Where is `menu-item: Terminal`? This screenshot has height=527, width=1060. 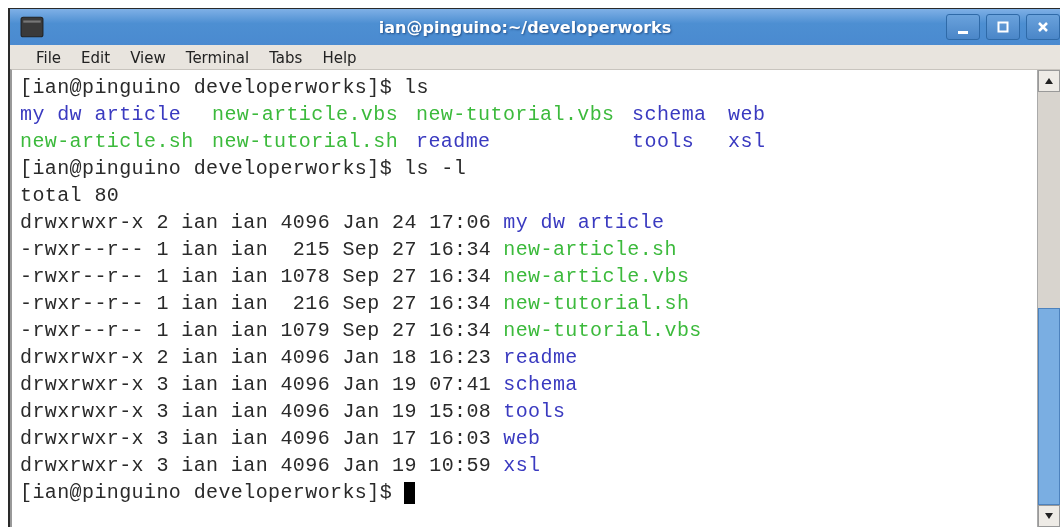
menu-item: Terminal is located at coordinates (217, 58).